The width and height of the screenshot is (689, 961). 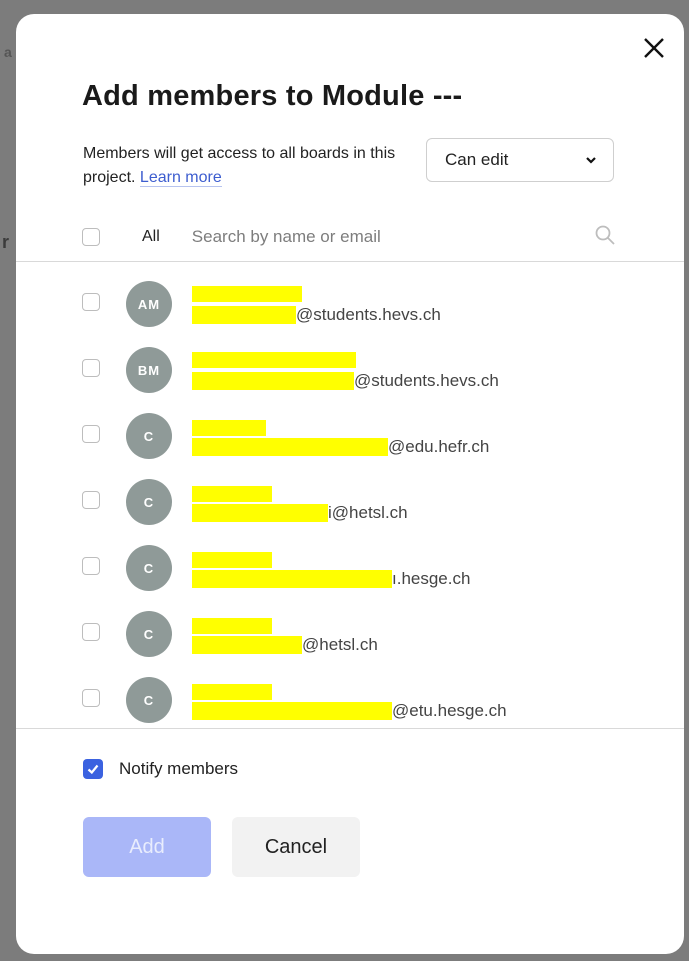 What do you see at coordinates (350, 568) in the screenshot?
I see `member-row: C ı.hesge.ch` at bounding box center [350, 568].